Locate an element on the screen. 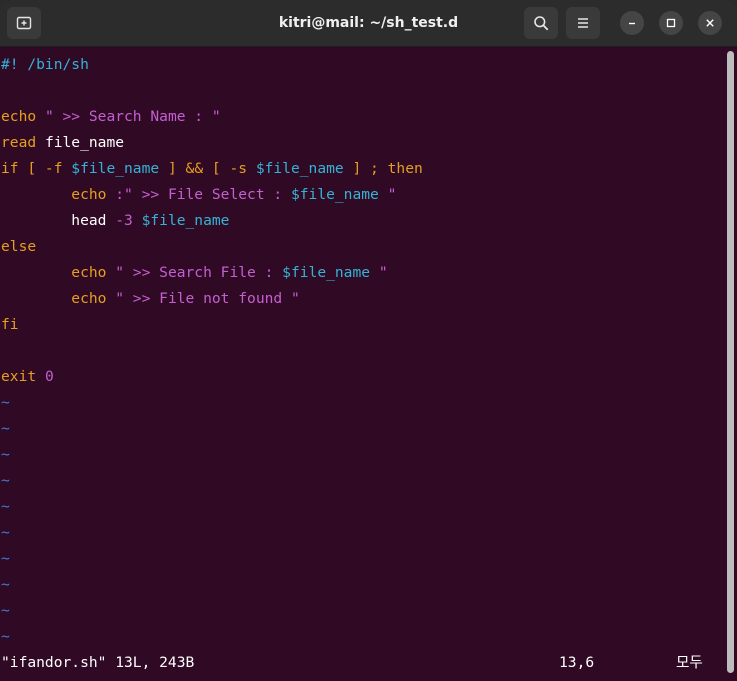 This screenshot has width=737, height=681. code-line: echo " >> Search File : $file_name " is located at coordinates (194, 273).